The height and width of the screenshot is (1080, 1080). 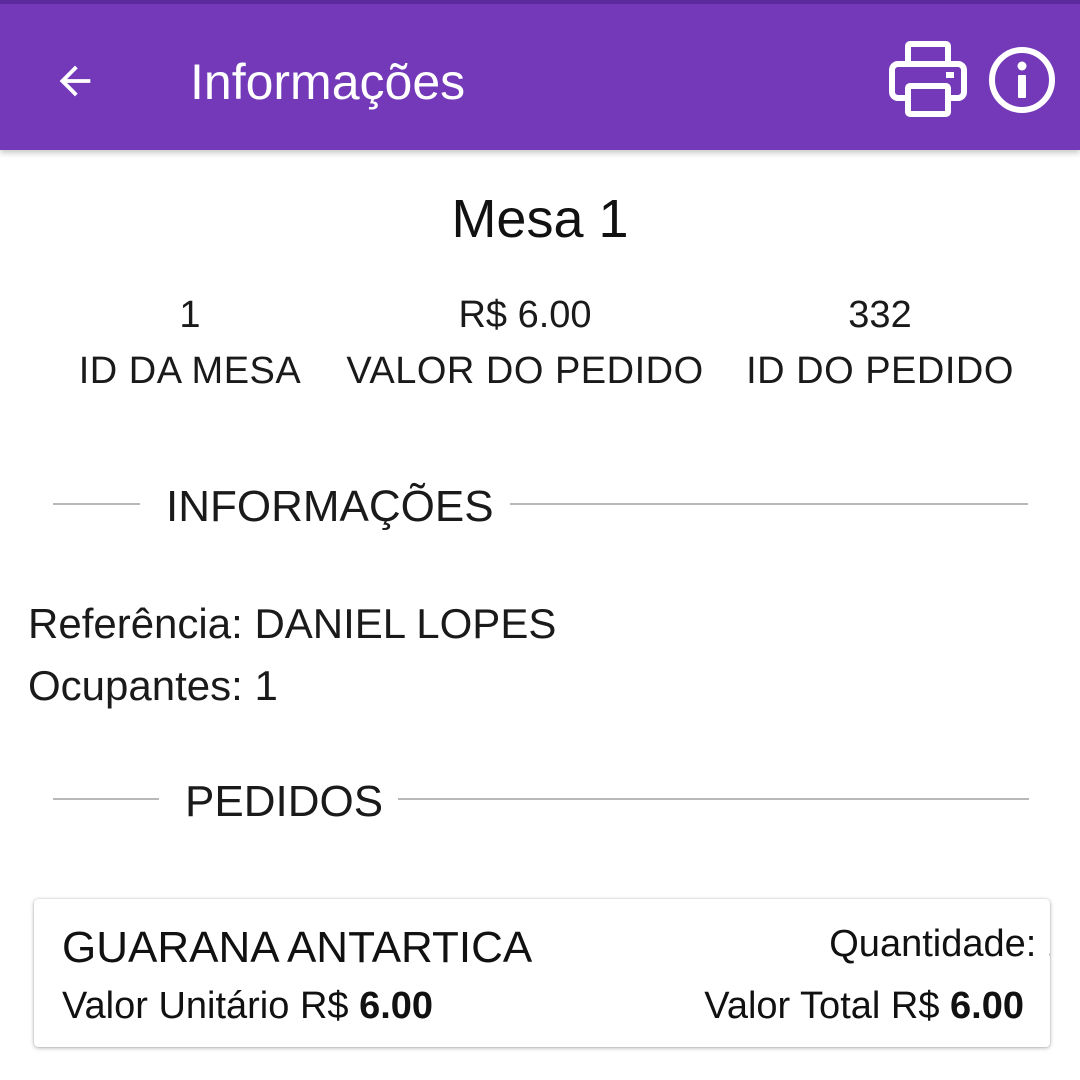 What do you see at coordinates (190, 315) in the screenshot?
I see `stat-value: 1` at bounding box center [190, 315].